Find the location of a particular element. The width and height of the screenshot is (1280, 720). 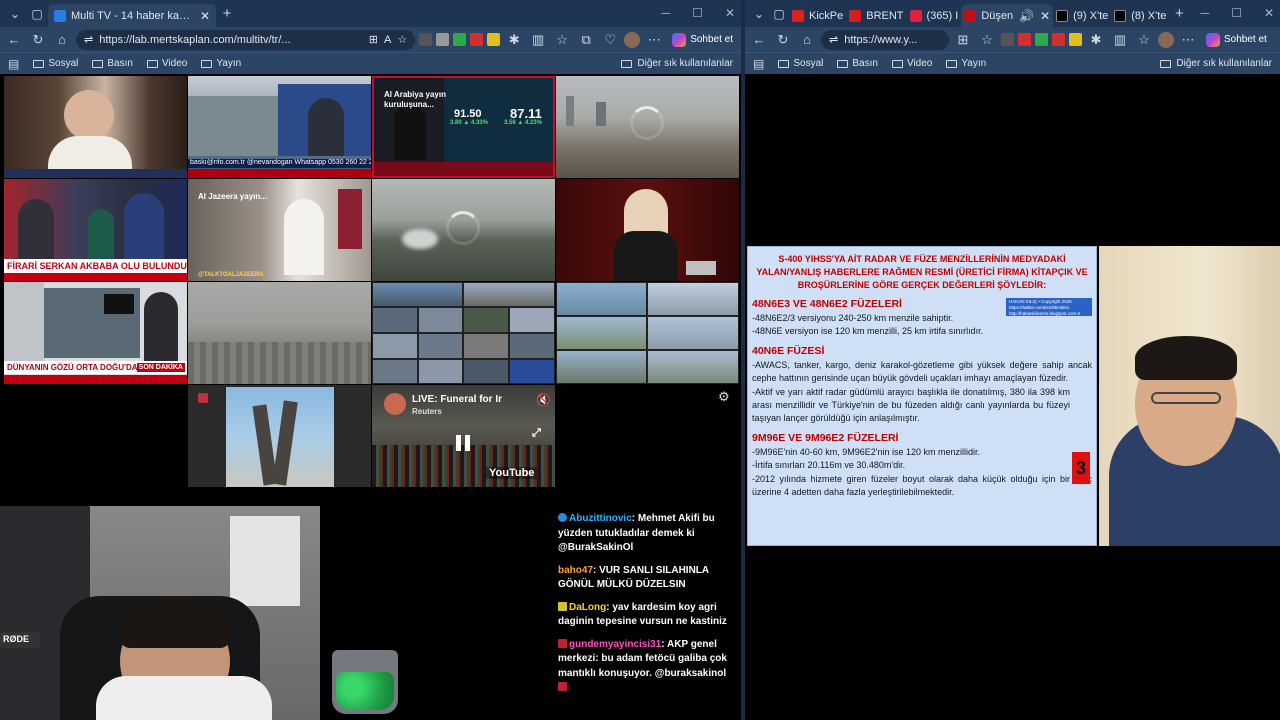

channel-avatar is located at coordinates (395, 404).